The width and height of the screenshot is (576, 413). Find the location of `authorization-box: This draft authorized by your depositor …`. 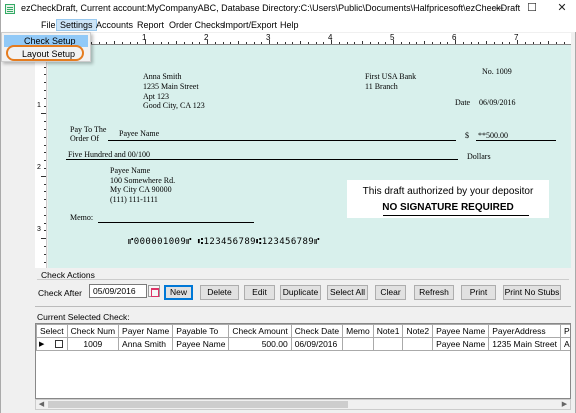

authorization-box: This draft authorized by your depositor … is located at coordinates (448, 199).